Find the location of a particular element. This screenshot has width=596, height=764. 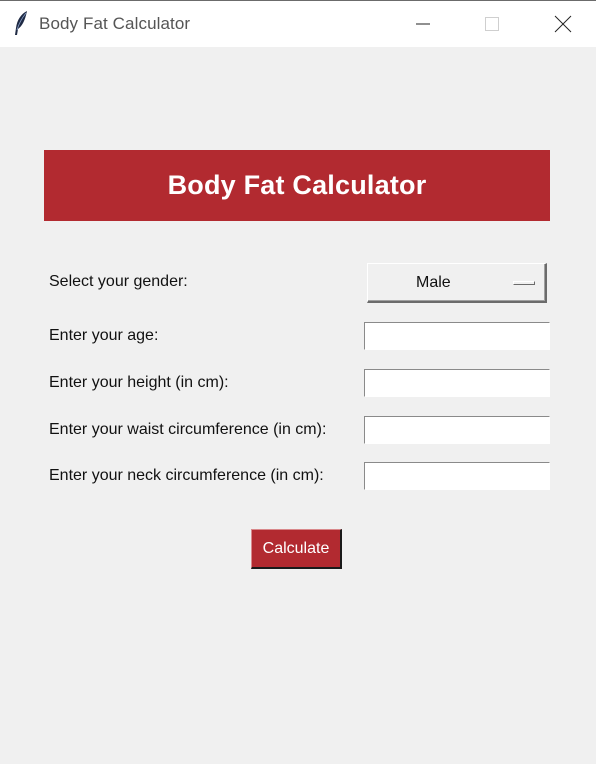

close-button is located at coordinates (563, 24).